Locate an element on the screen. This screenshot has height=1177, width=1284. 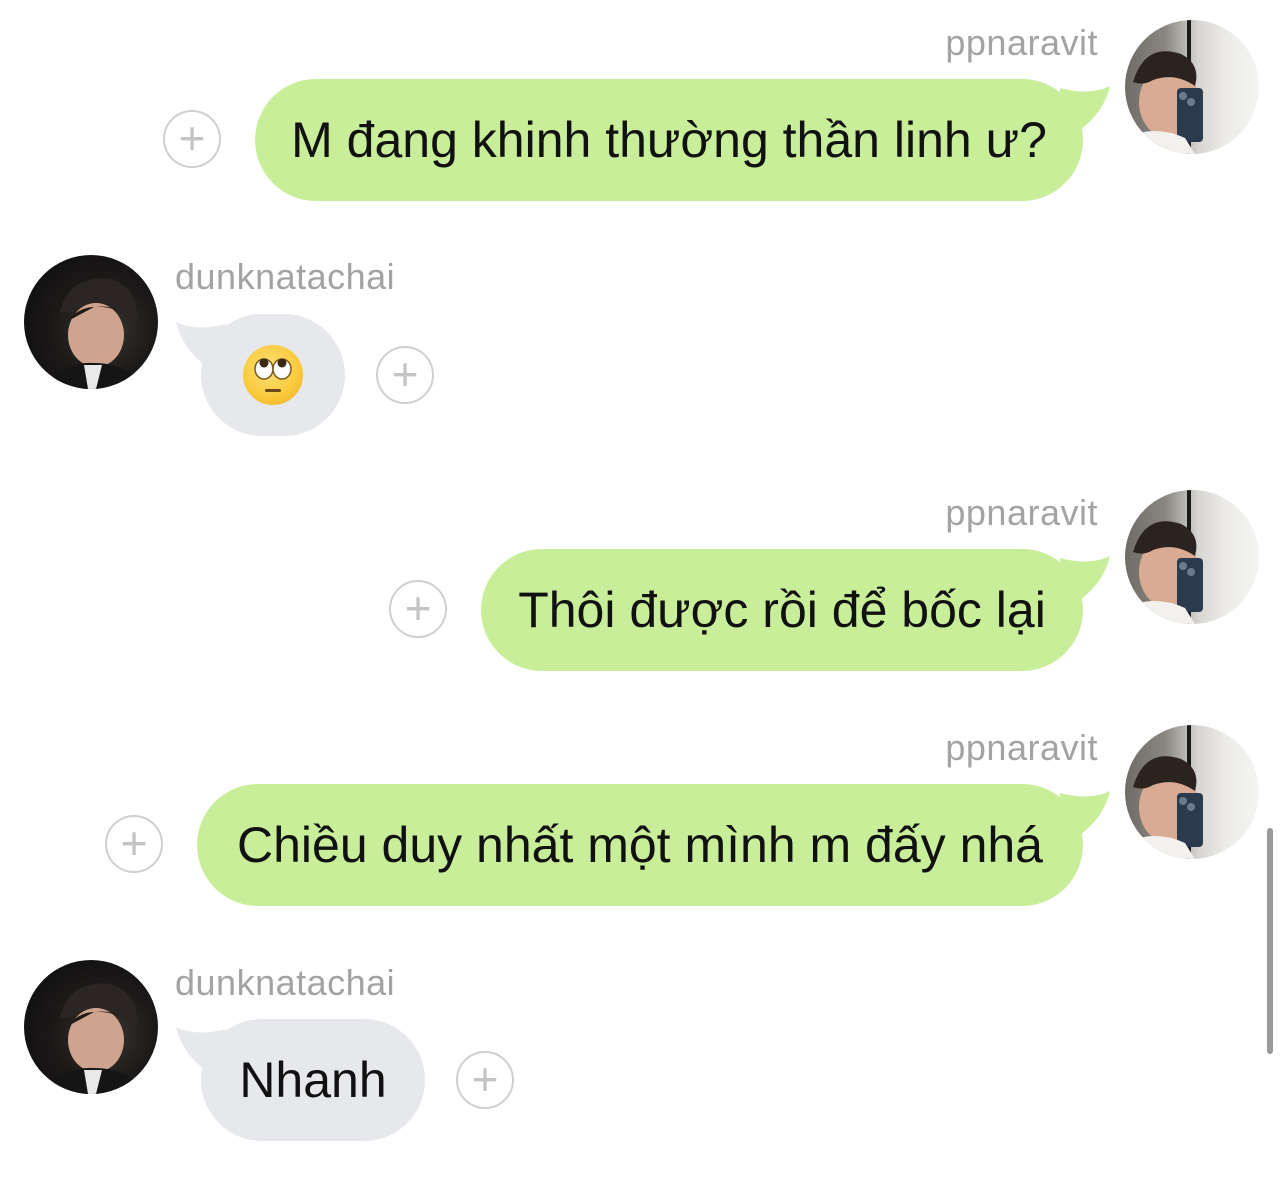
message-text: Nhanh is located at coordinates (313, 1080).